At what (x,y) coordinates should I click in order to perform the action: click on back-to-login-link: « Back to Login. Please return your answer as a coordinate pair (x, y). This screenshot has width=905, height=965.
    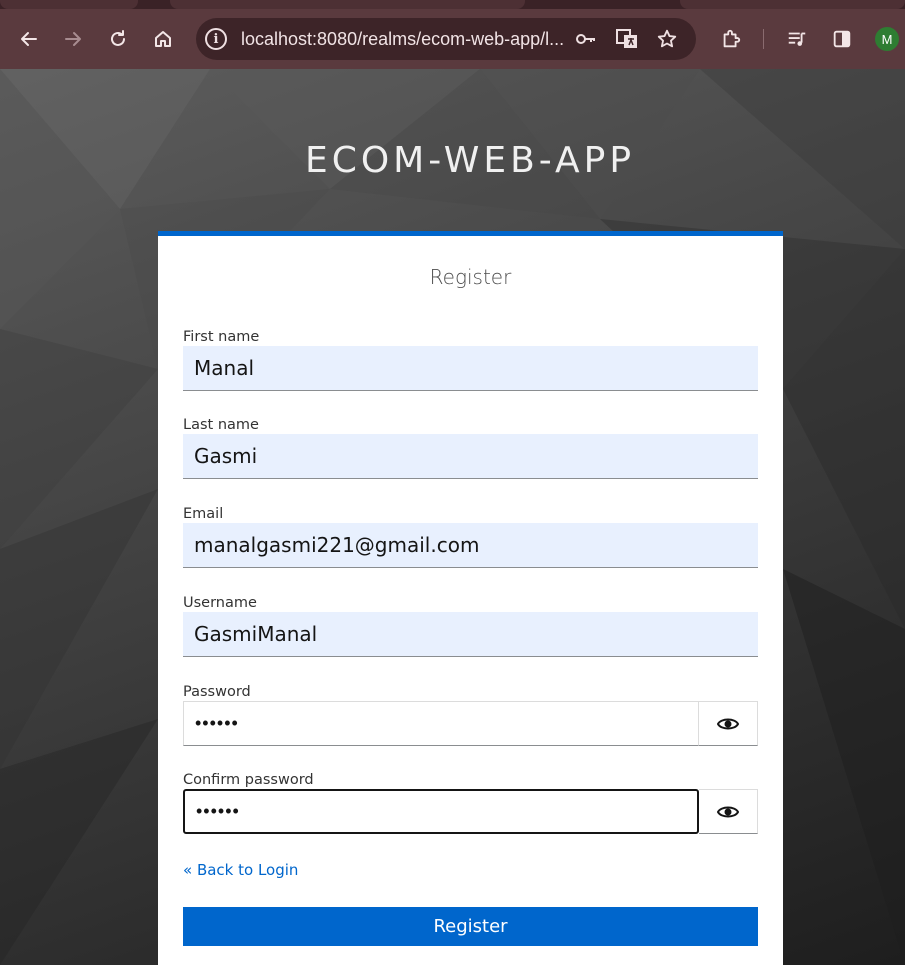
    Looking at the image, I should click on (240, 870).